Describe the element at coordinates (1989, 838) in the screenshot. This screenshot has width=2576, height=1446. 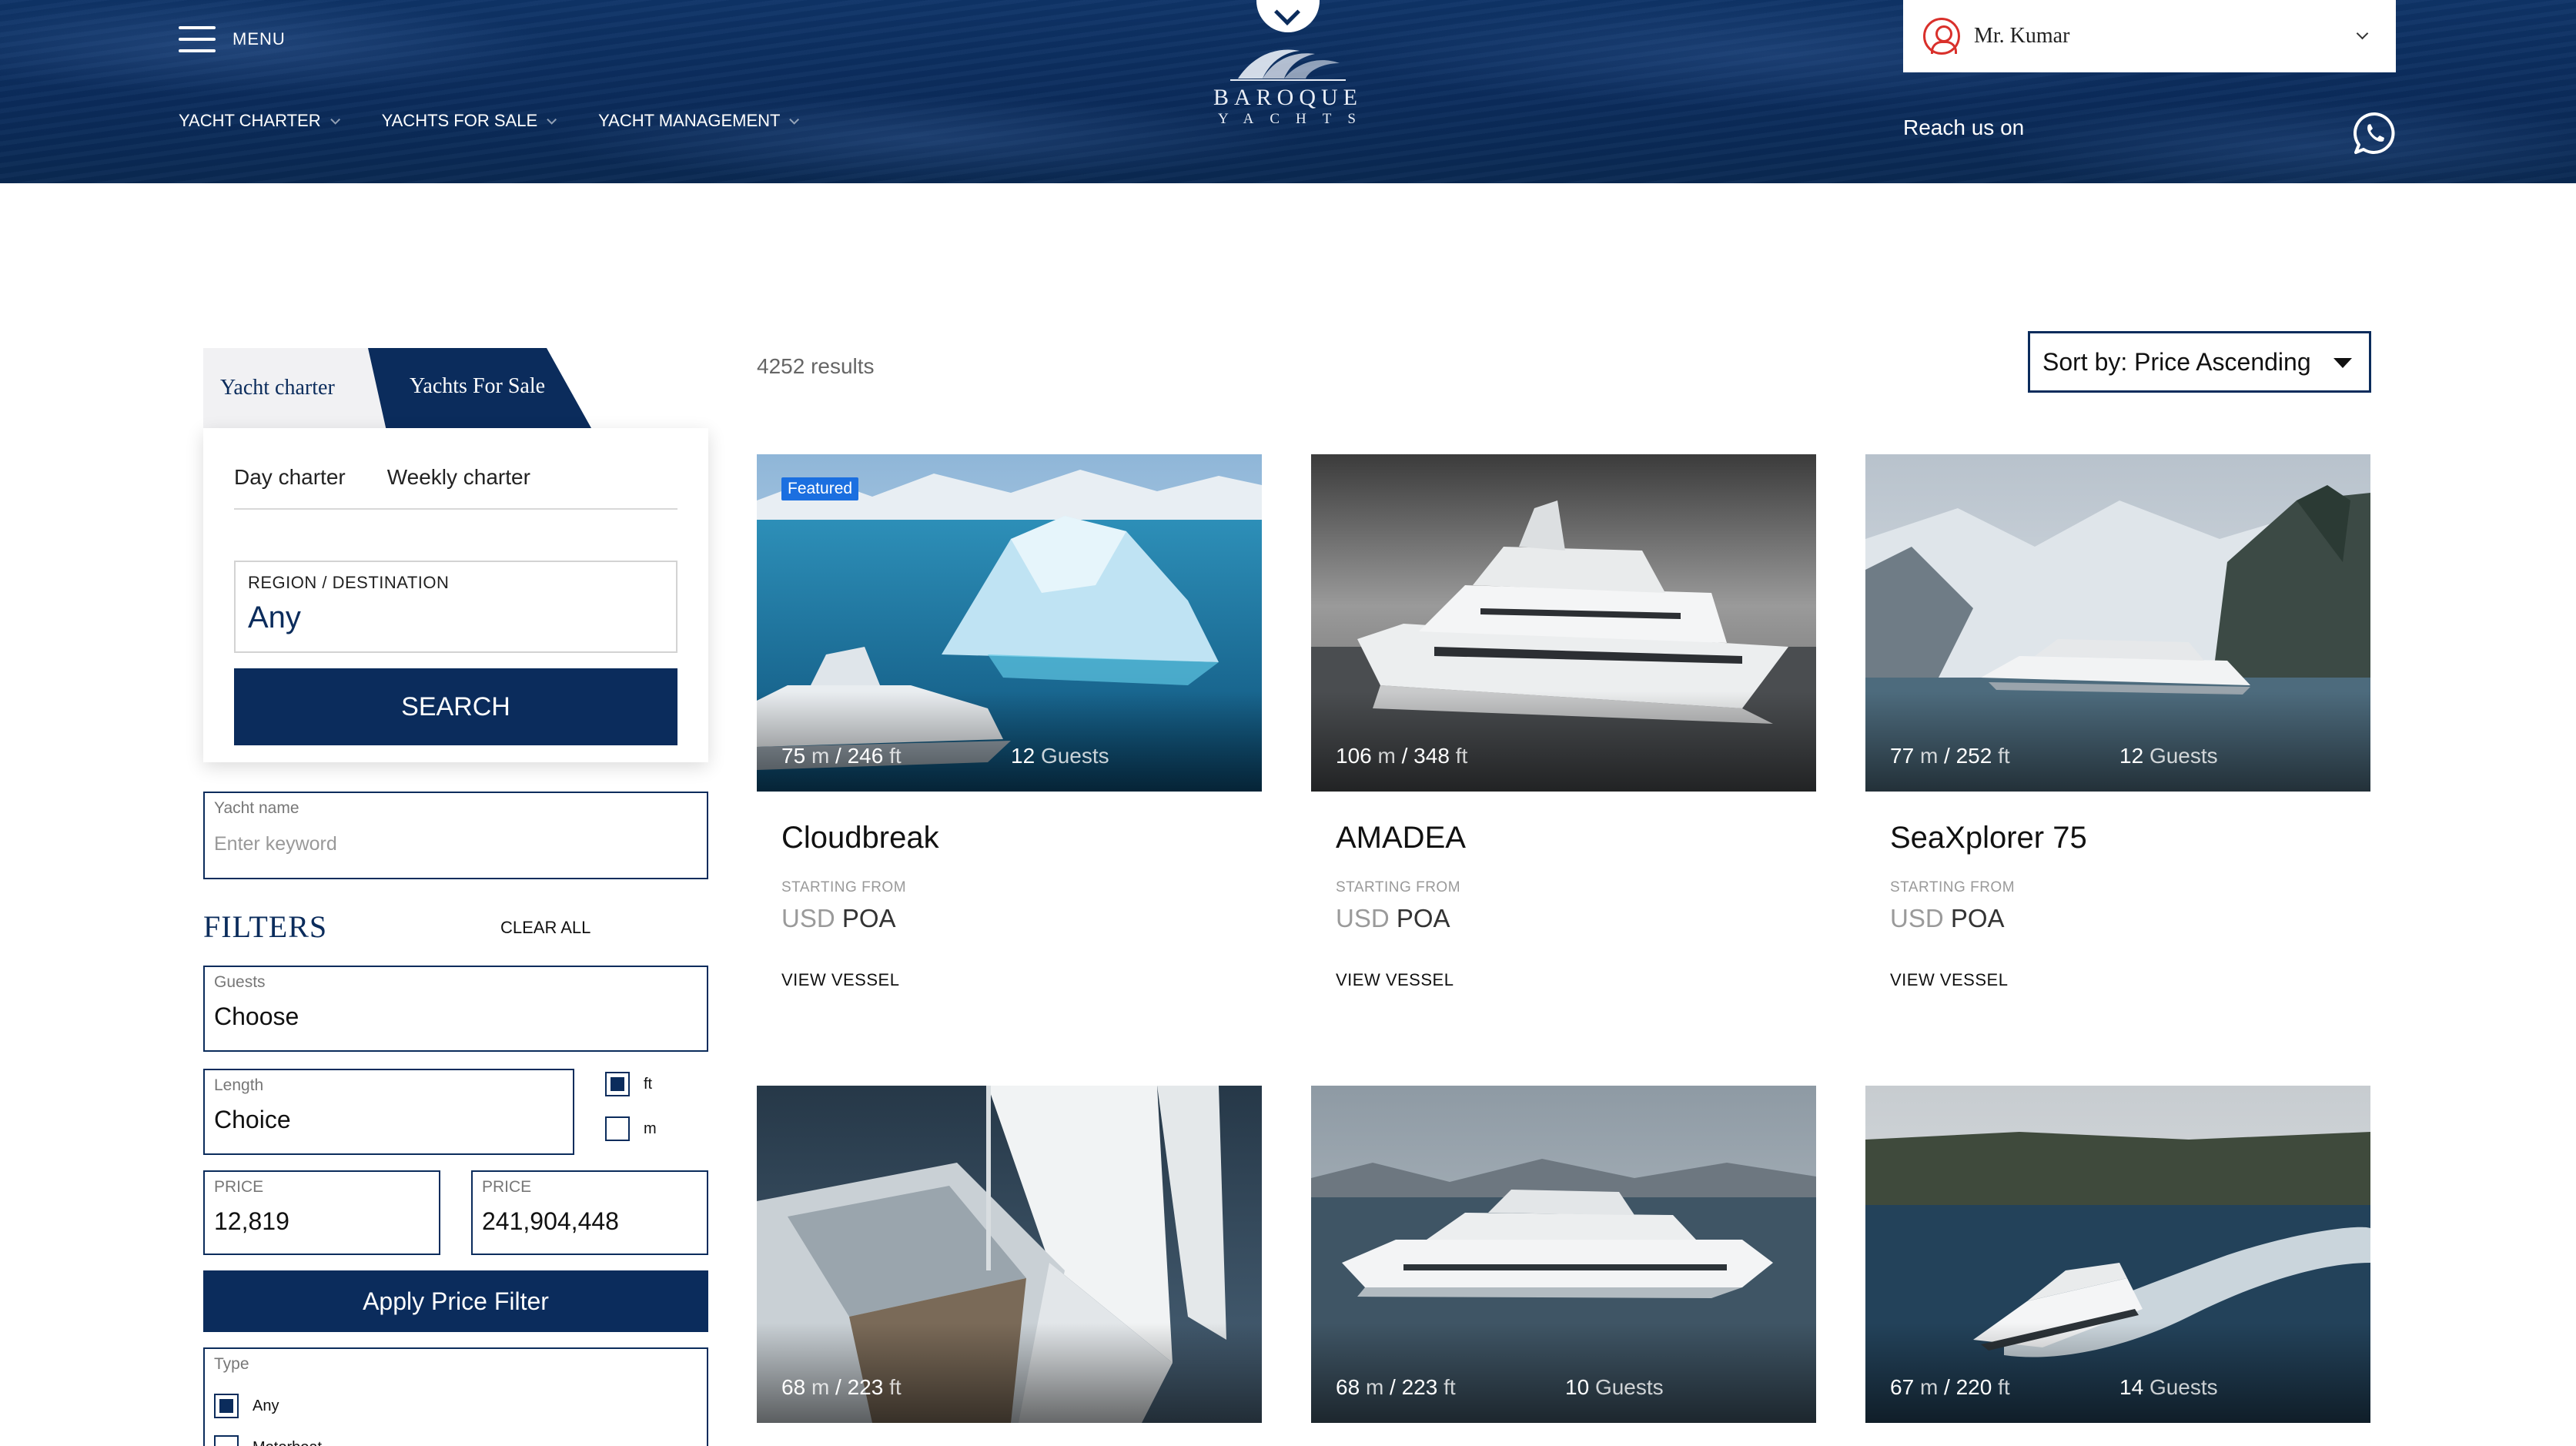
I see `yacht-name: SeaXplorer 75` at that location.